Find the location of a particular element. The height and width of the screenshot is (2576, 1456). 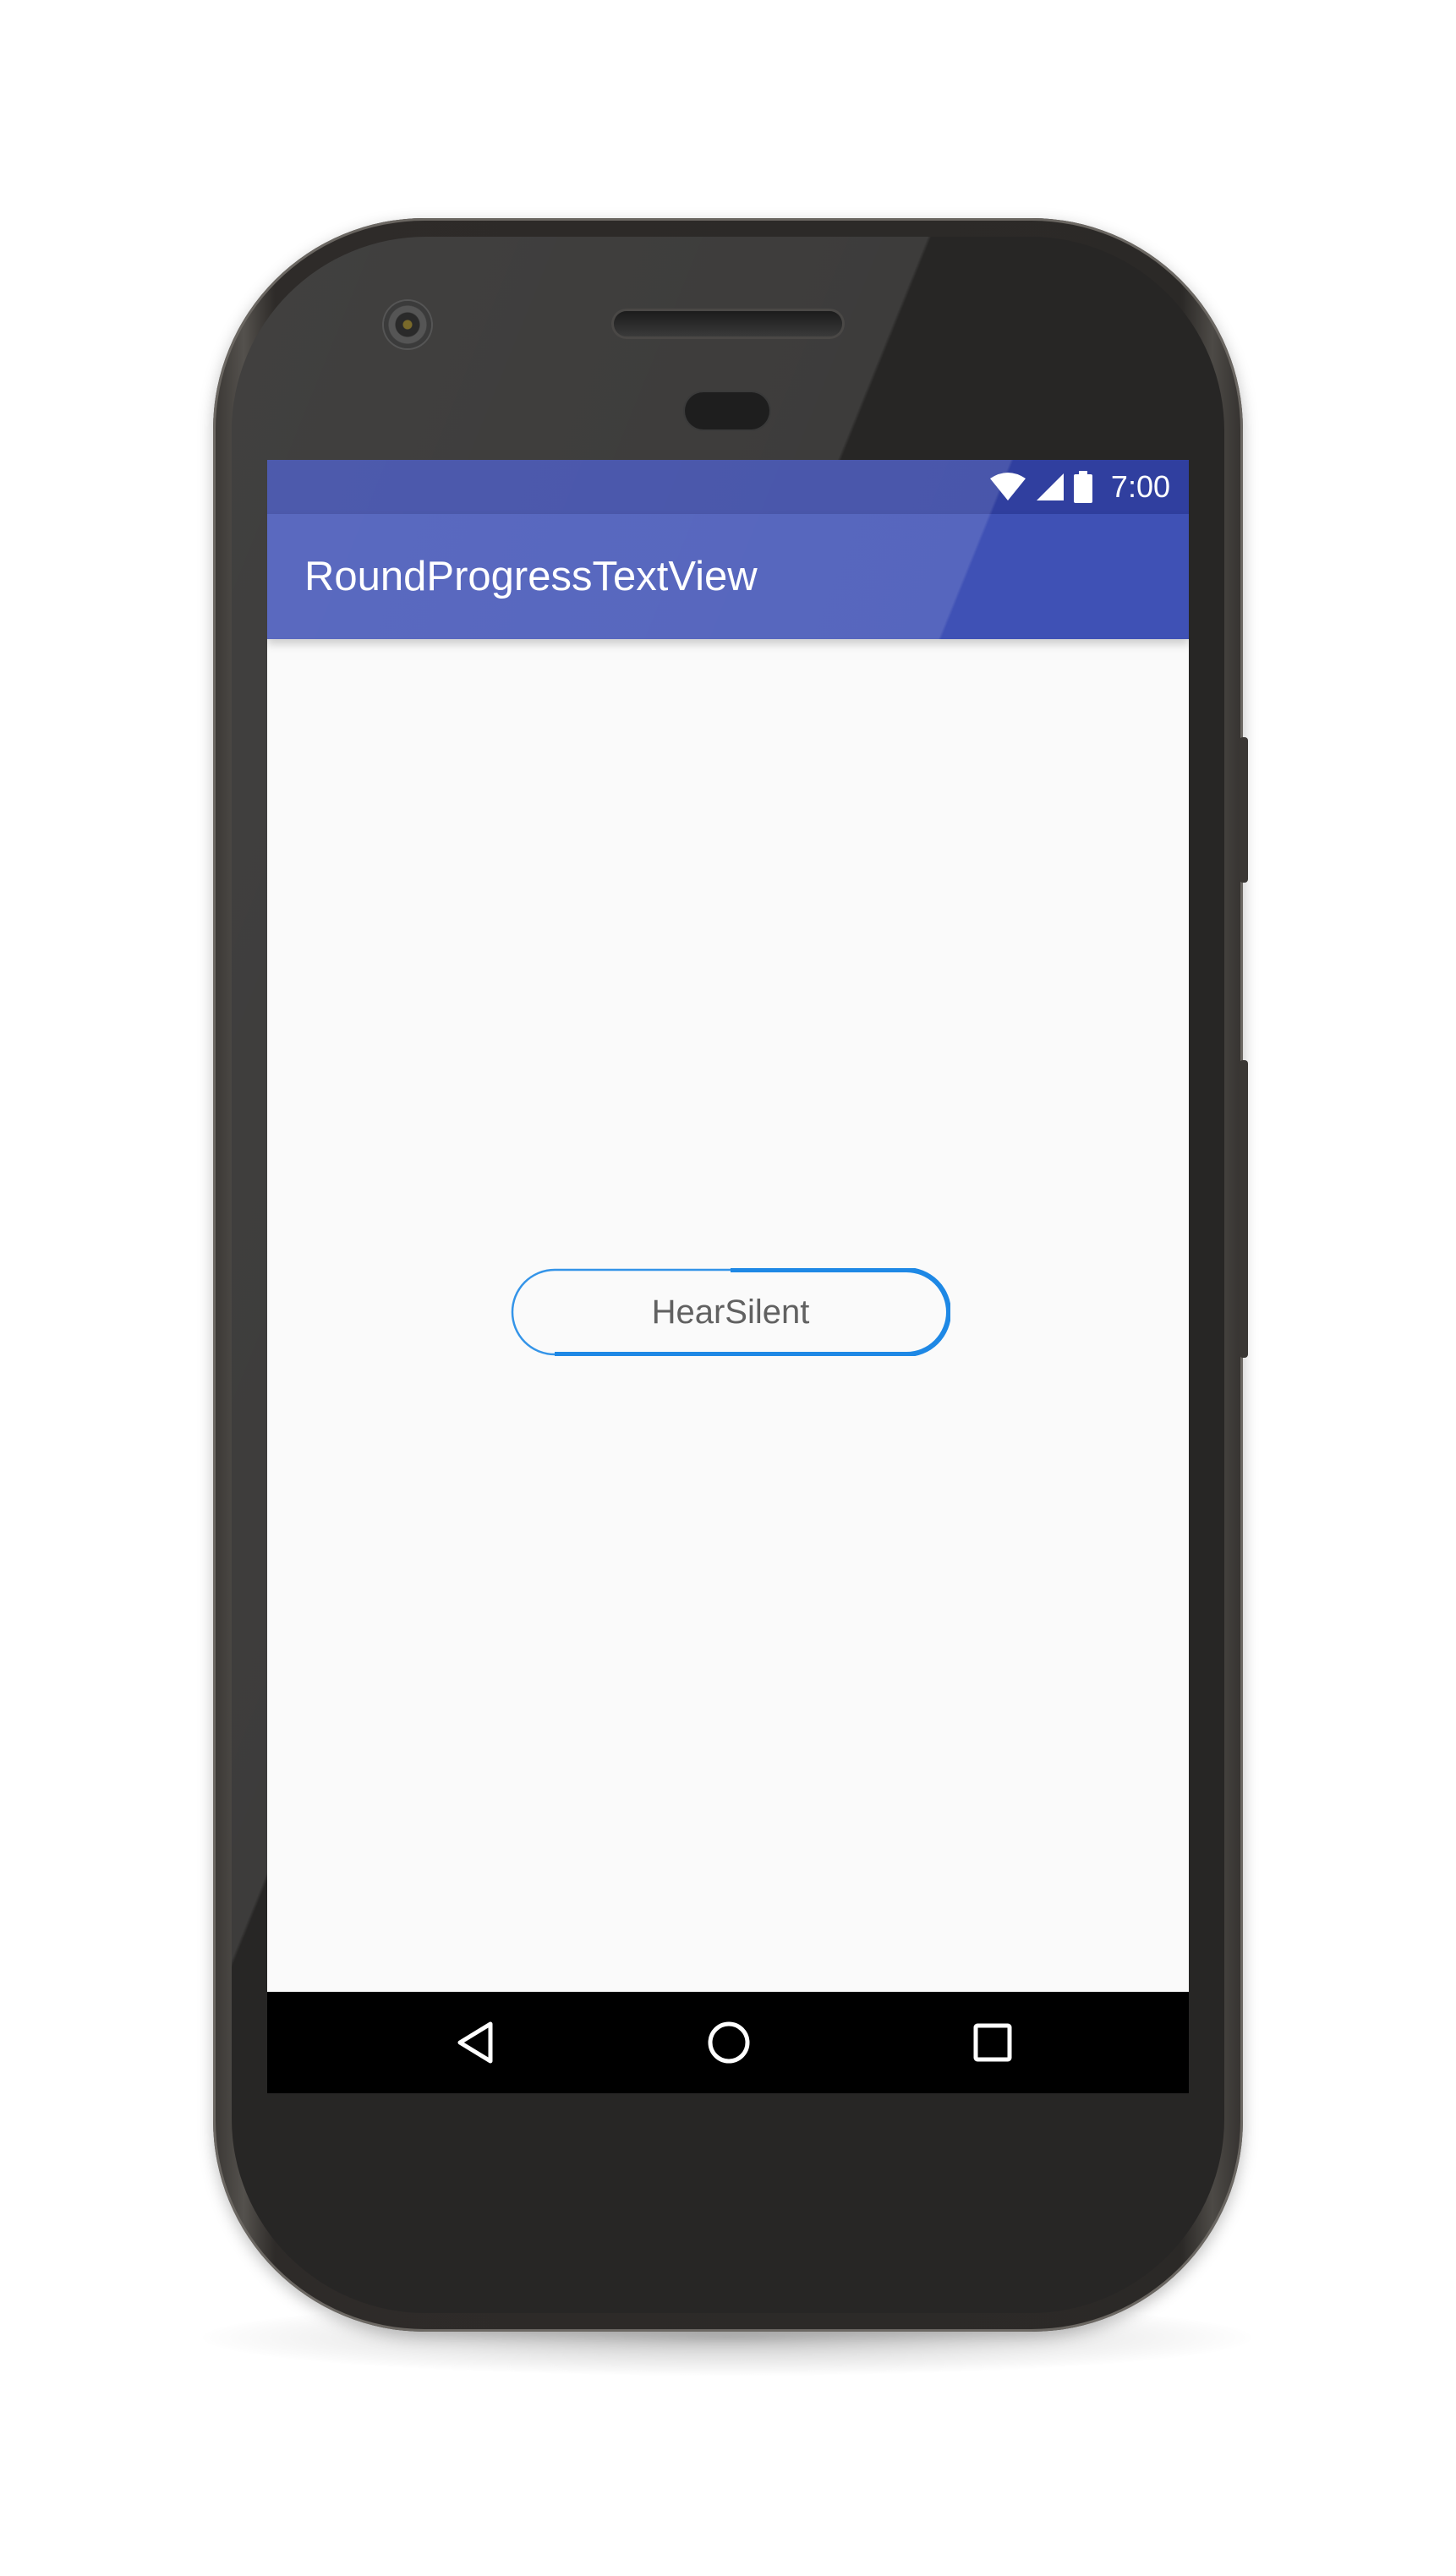

nav-back-button is located at coordinates (475, 2043).